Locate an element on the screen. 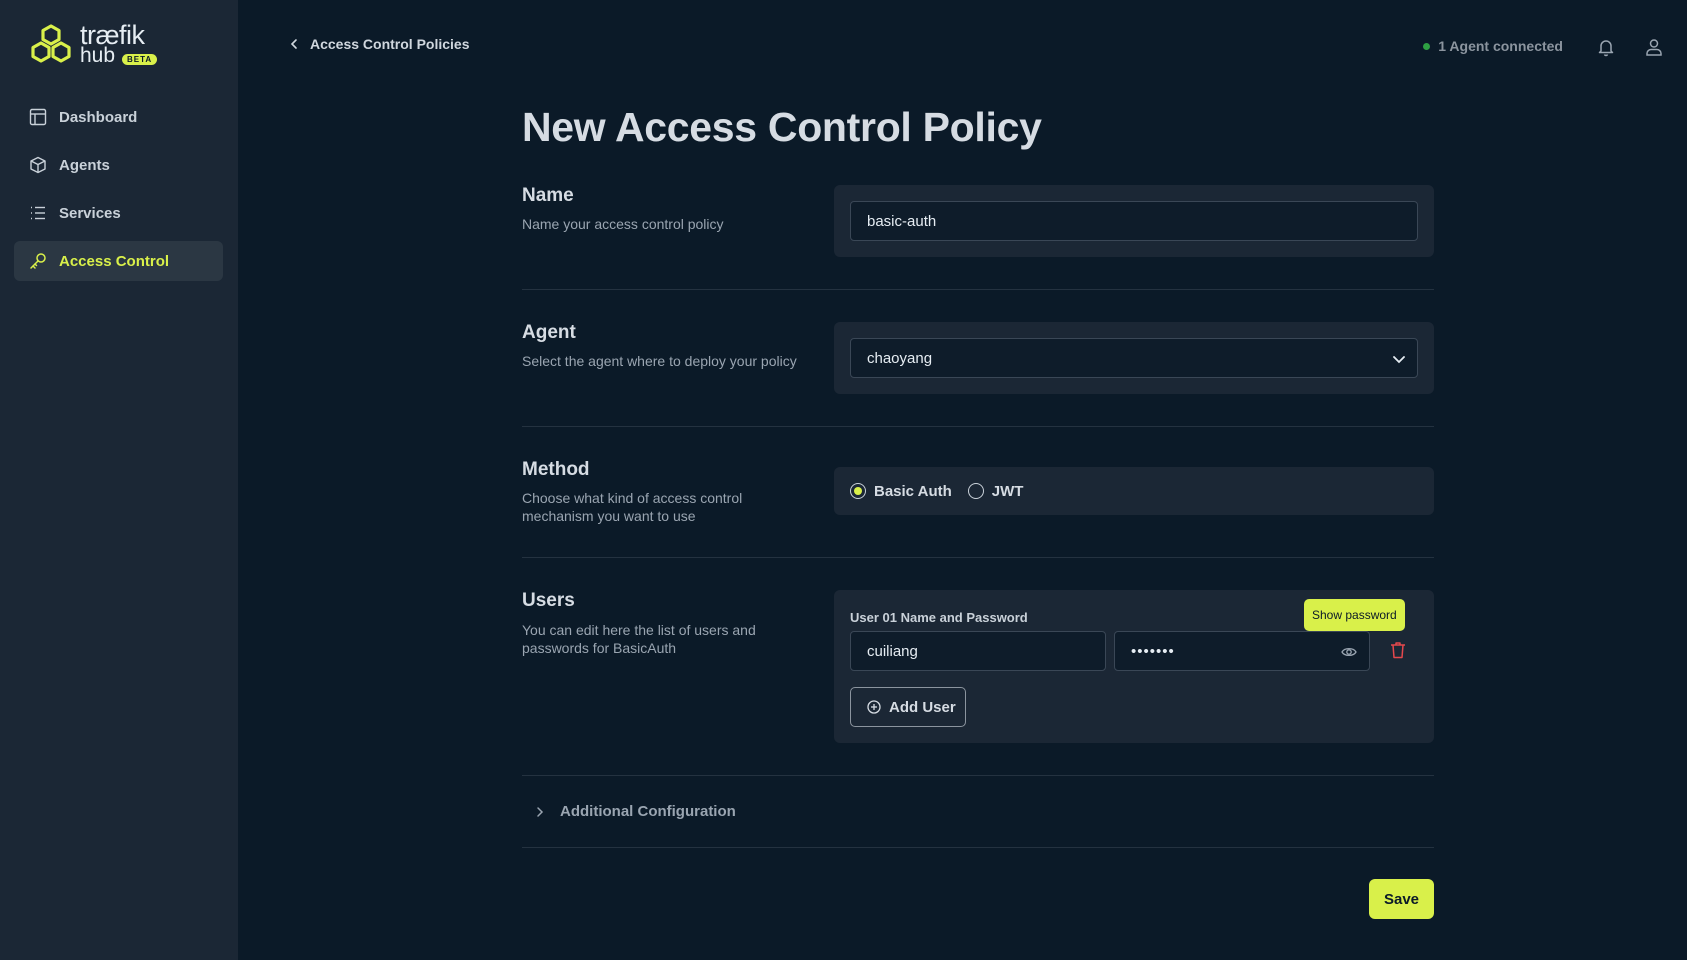 The width and height of the screenshot is (1687, 960). plus-circle-icon is located at coordinates (874, 707).